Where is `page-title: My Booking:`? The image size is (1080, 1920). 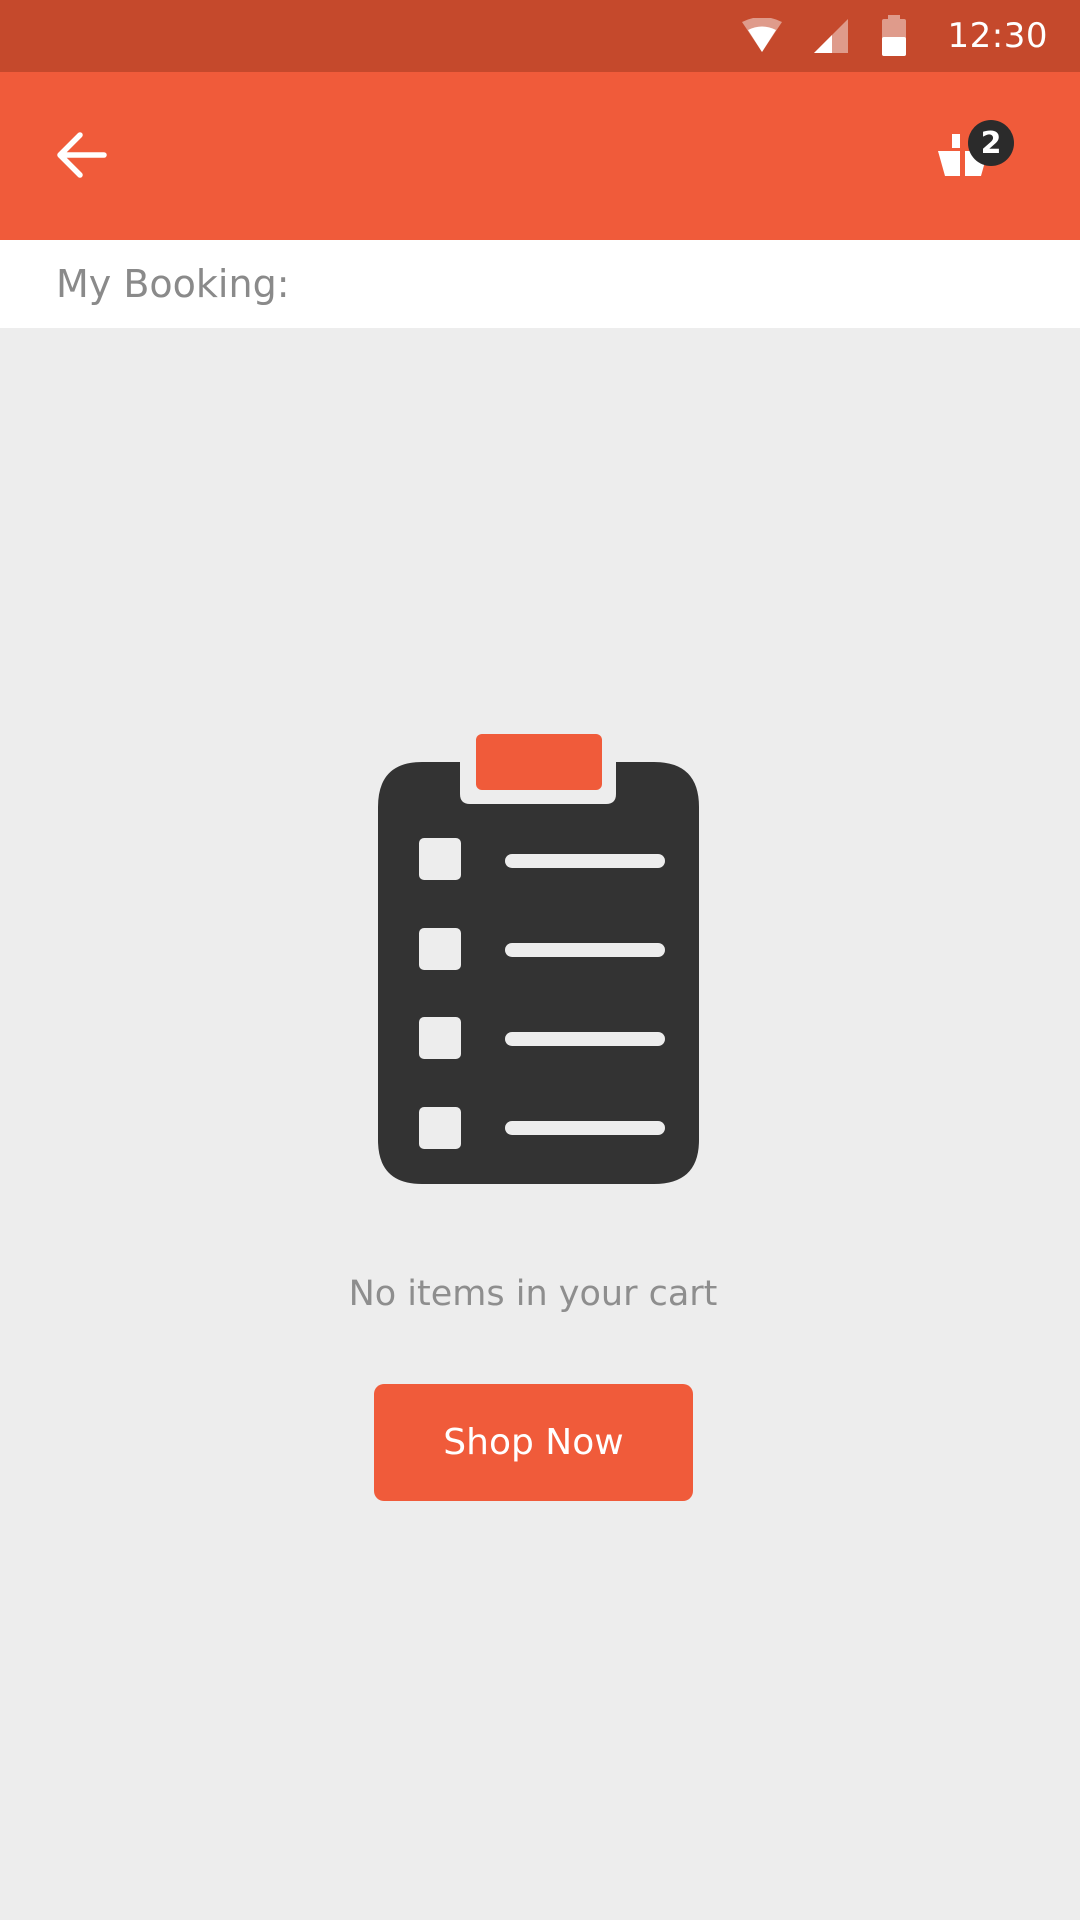 page-title: My Booking: is located at coordinates (173, 284).